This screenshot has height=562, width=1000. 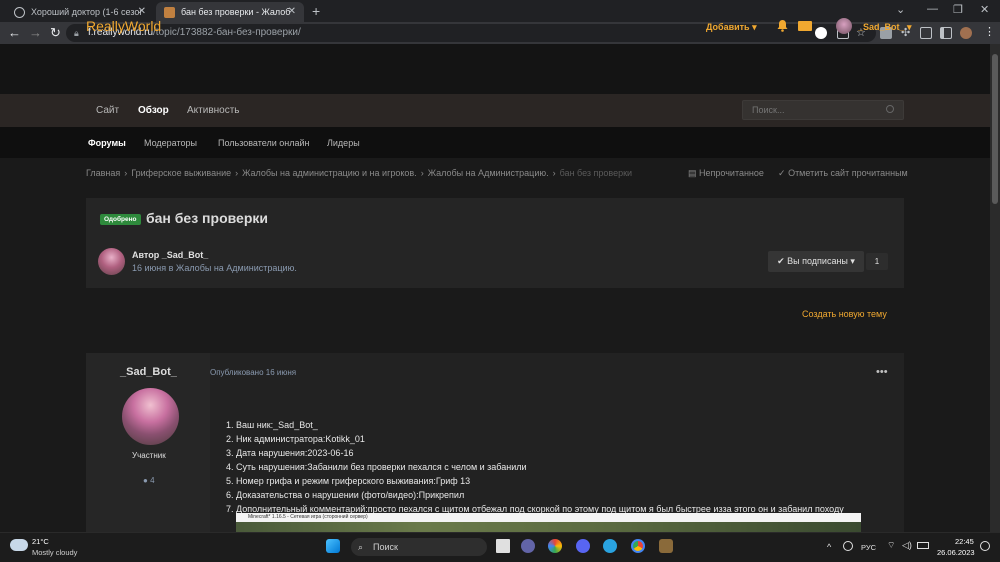 What do you see at coordinates (638, 546) in the screenshot?
I see `chrome-icon` at bounding box center [638, 546].